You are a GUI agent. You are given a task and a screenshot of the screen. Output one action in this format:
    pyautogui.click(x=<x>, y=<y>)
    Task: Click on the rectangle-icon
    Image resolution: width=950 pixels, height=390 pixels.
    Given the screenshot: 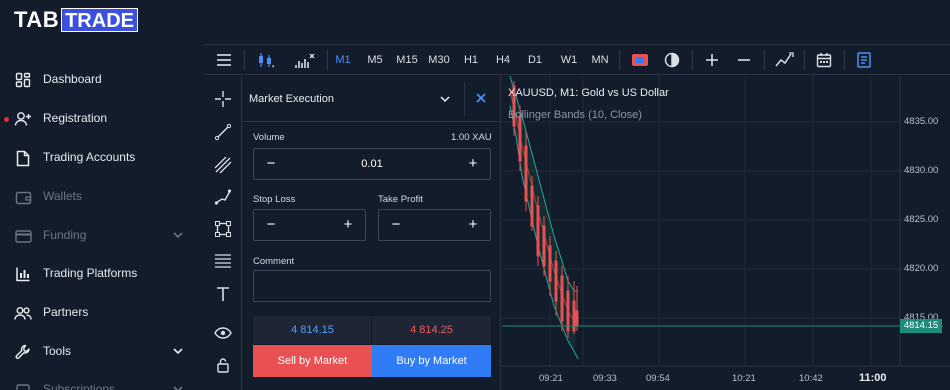 What is the action you would take?
    pyautogui.click(x=223, y=229)
    